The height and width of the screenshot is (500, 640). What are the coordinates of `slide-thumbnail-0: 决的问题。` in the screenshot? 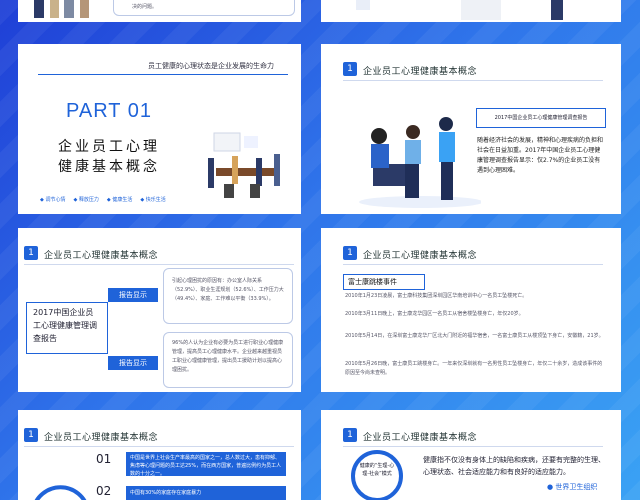 It's located at (159, 11).